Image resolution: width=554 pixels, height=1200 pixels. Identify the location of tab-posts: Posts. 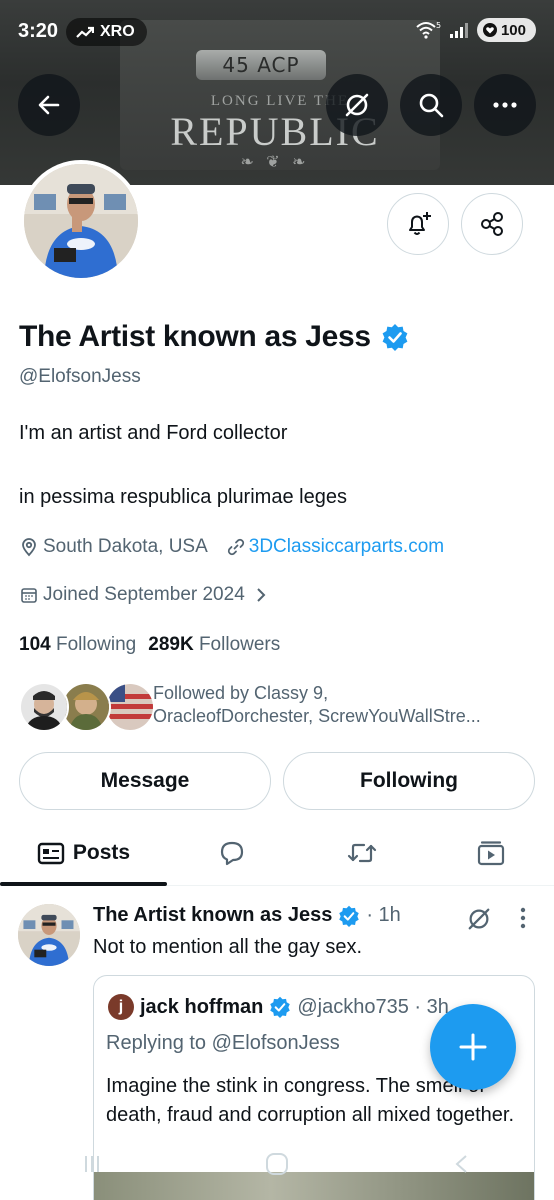
(83, 853).